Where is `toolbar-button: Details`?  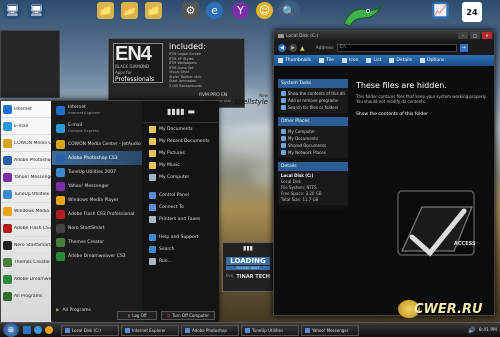 toolbar-button: Details is located at coordinates (400, 60).